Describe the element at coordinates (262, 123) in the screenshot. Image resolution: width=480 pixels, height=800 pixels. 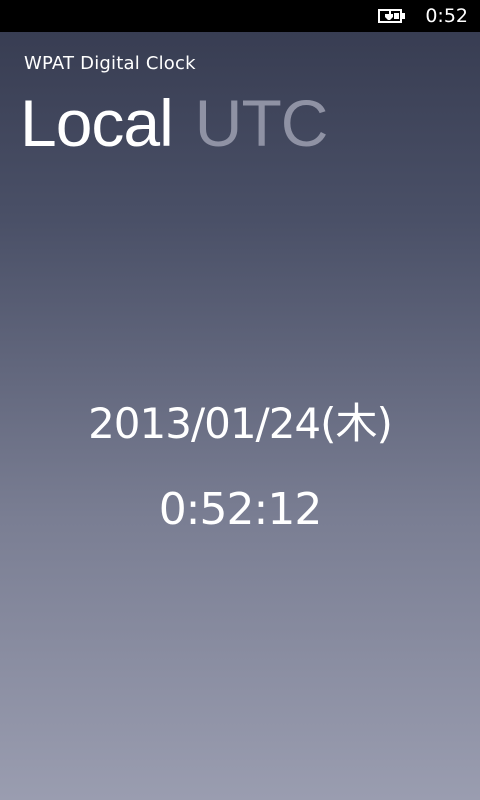
I see `tab-utc: UTC` at that location.